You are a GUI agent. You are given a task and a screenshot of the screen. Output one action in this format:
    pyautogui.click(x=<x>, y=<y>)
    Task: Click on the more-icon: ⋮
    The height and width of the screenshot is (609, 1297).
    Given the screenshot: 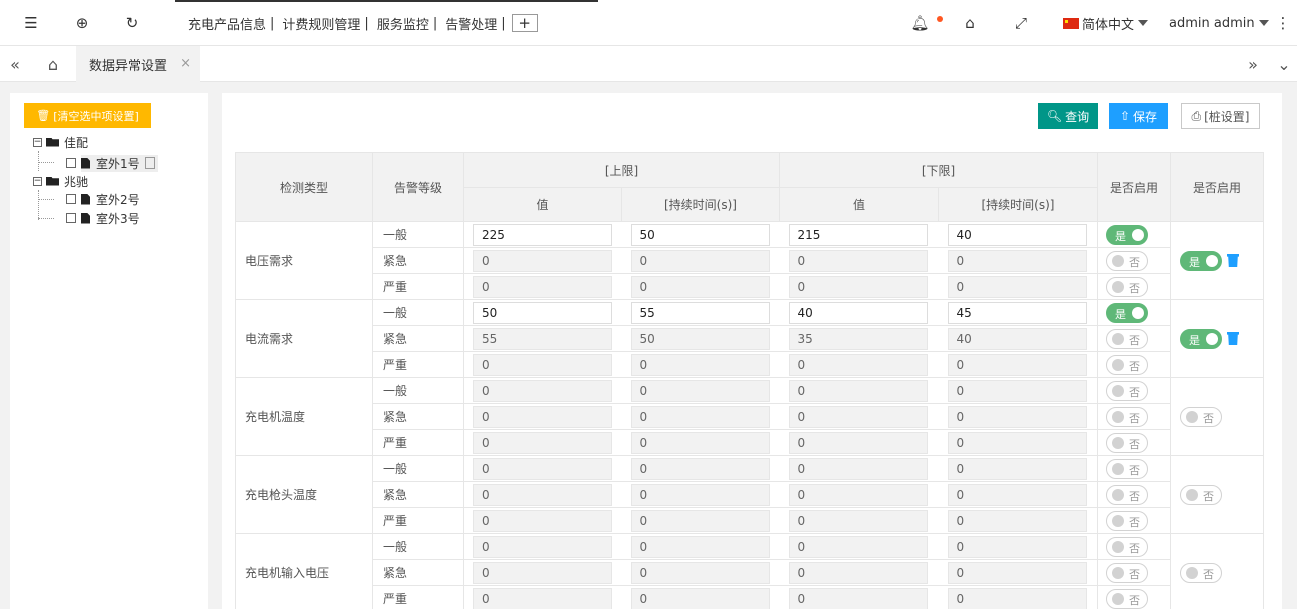 What is the action you would take?
    pyautogui.click(x=1280, y=23)
    